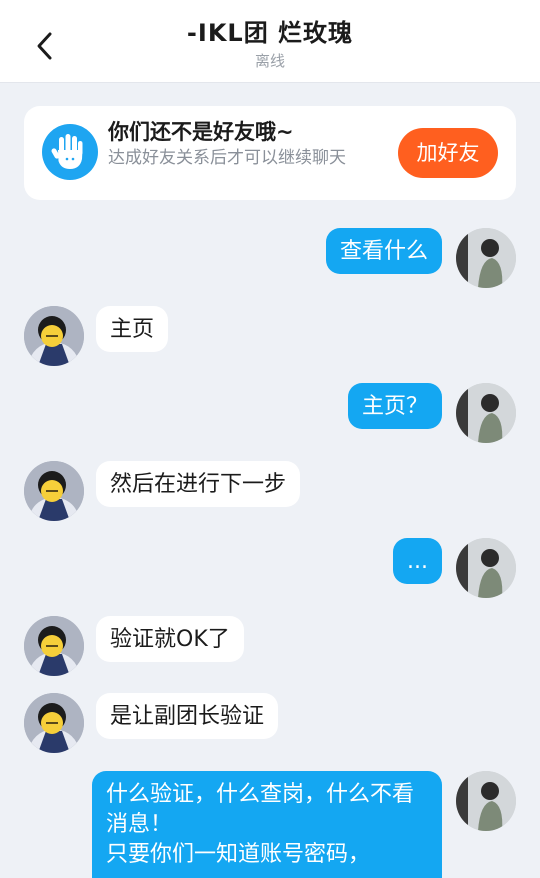 The height and width of the screenshot is (878, 540). I want to click on online-status: 离线, so click(269, 61).